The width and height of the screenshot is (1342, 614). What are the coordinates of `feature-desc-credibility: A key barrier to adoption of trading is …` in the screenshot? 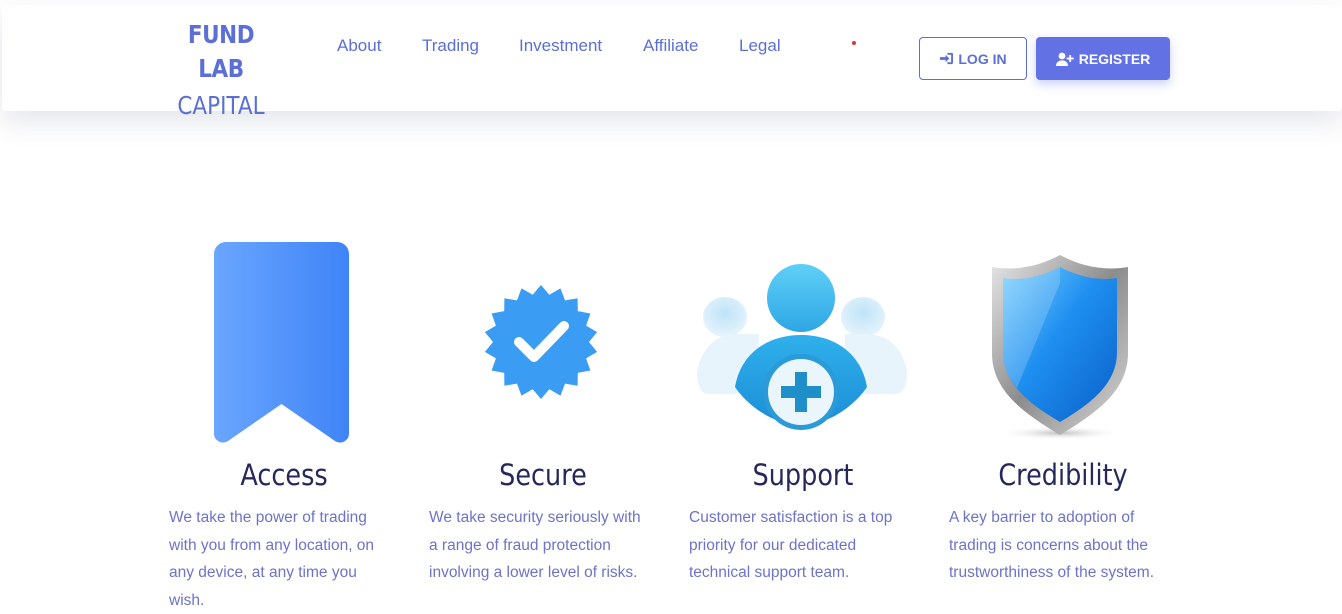 It's located at (1052, 545).